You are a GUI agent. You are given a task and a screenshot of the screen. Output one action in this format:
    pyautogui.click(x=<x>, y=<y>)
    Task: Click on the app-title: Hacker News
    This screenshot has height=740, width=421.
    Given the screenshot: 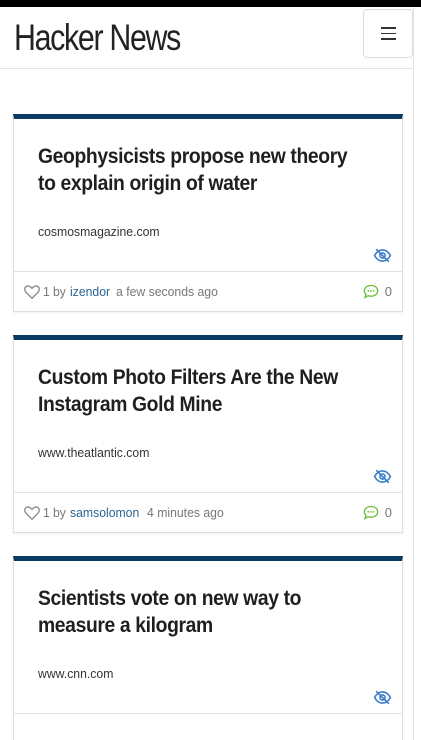 What is the action you would take?
    pyautogui.click(x=97, y=37)
    